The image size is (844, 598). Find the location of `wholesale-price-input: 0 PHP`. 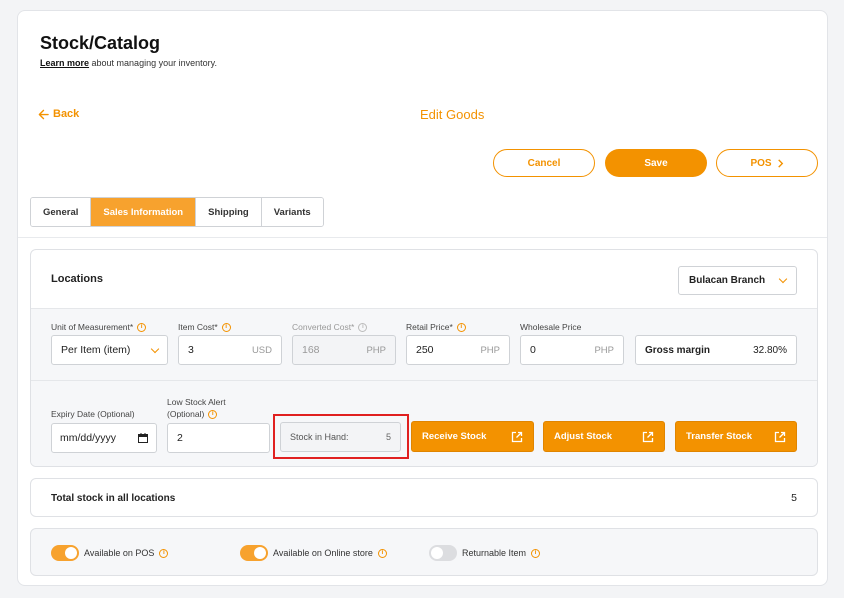

wholesale-price-input: 0 PHP is located at coordinates (572, 350).